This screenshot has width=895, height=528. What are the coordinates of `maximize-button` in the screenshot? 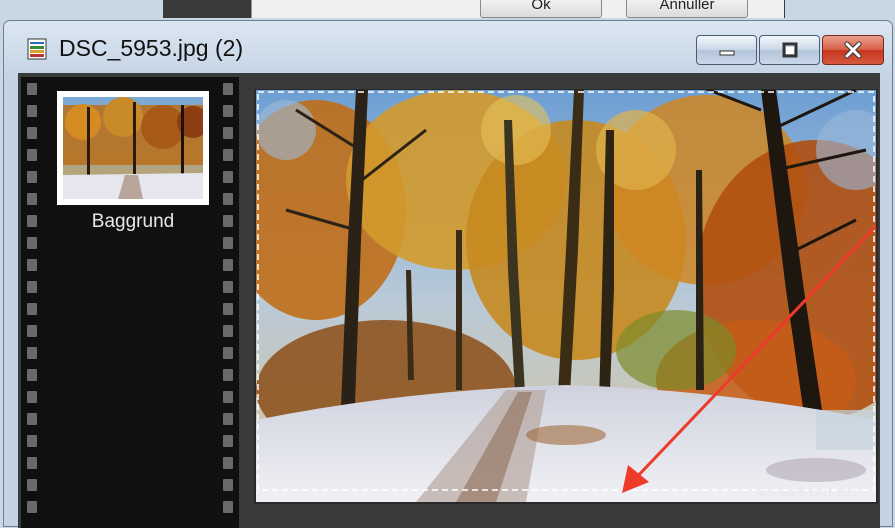 It's located at (789, 50).